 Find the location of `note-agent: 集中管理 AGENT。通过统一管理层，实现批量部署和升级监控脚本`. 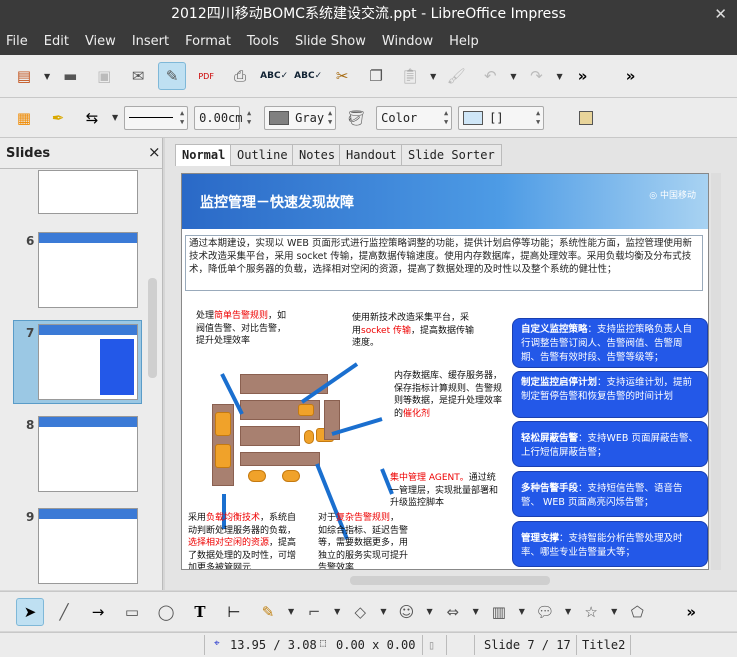

note-agent: 集中管理 AGENT。通过统一管理层，实现批量部署和升级监控脚本 is located at coordinates (446, 491).